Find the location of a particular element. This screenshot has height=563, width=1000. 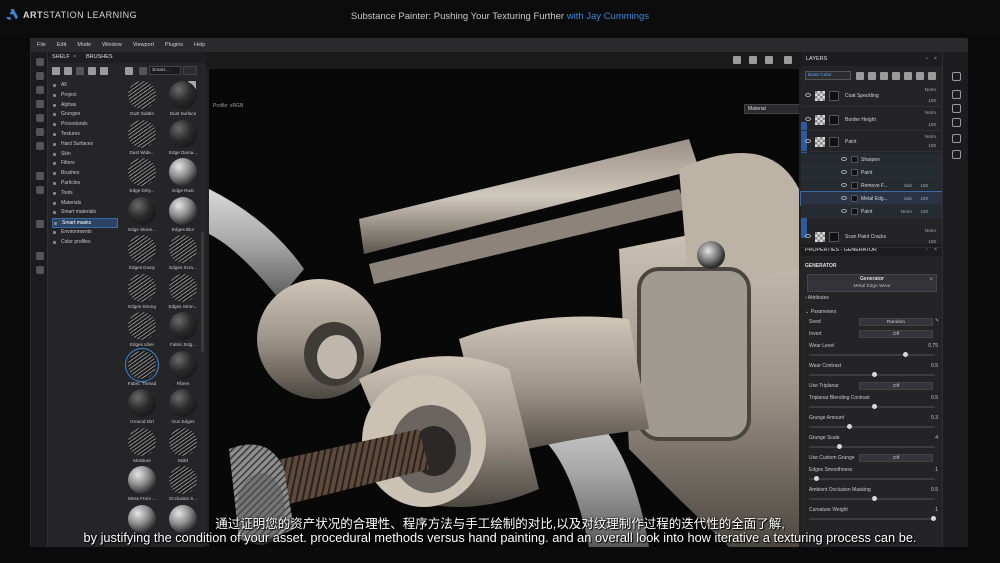

attributes-toggle: › Attributes is located at coordinates (817, 298).